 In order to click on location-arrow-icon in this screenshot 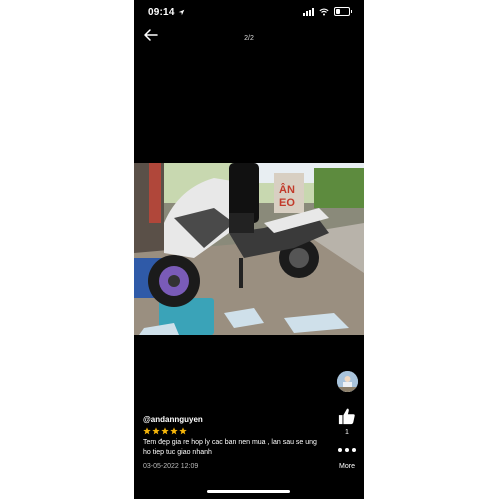, I will do `click(181, 12)`.